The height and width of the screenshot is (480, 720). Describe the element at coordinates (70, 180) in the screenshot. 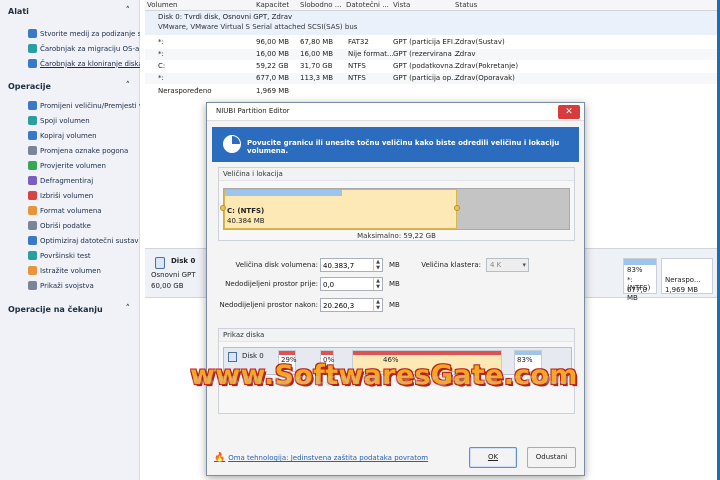

I see `sidebar-item-defrag: Defragmentiraj` at that location.